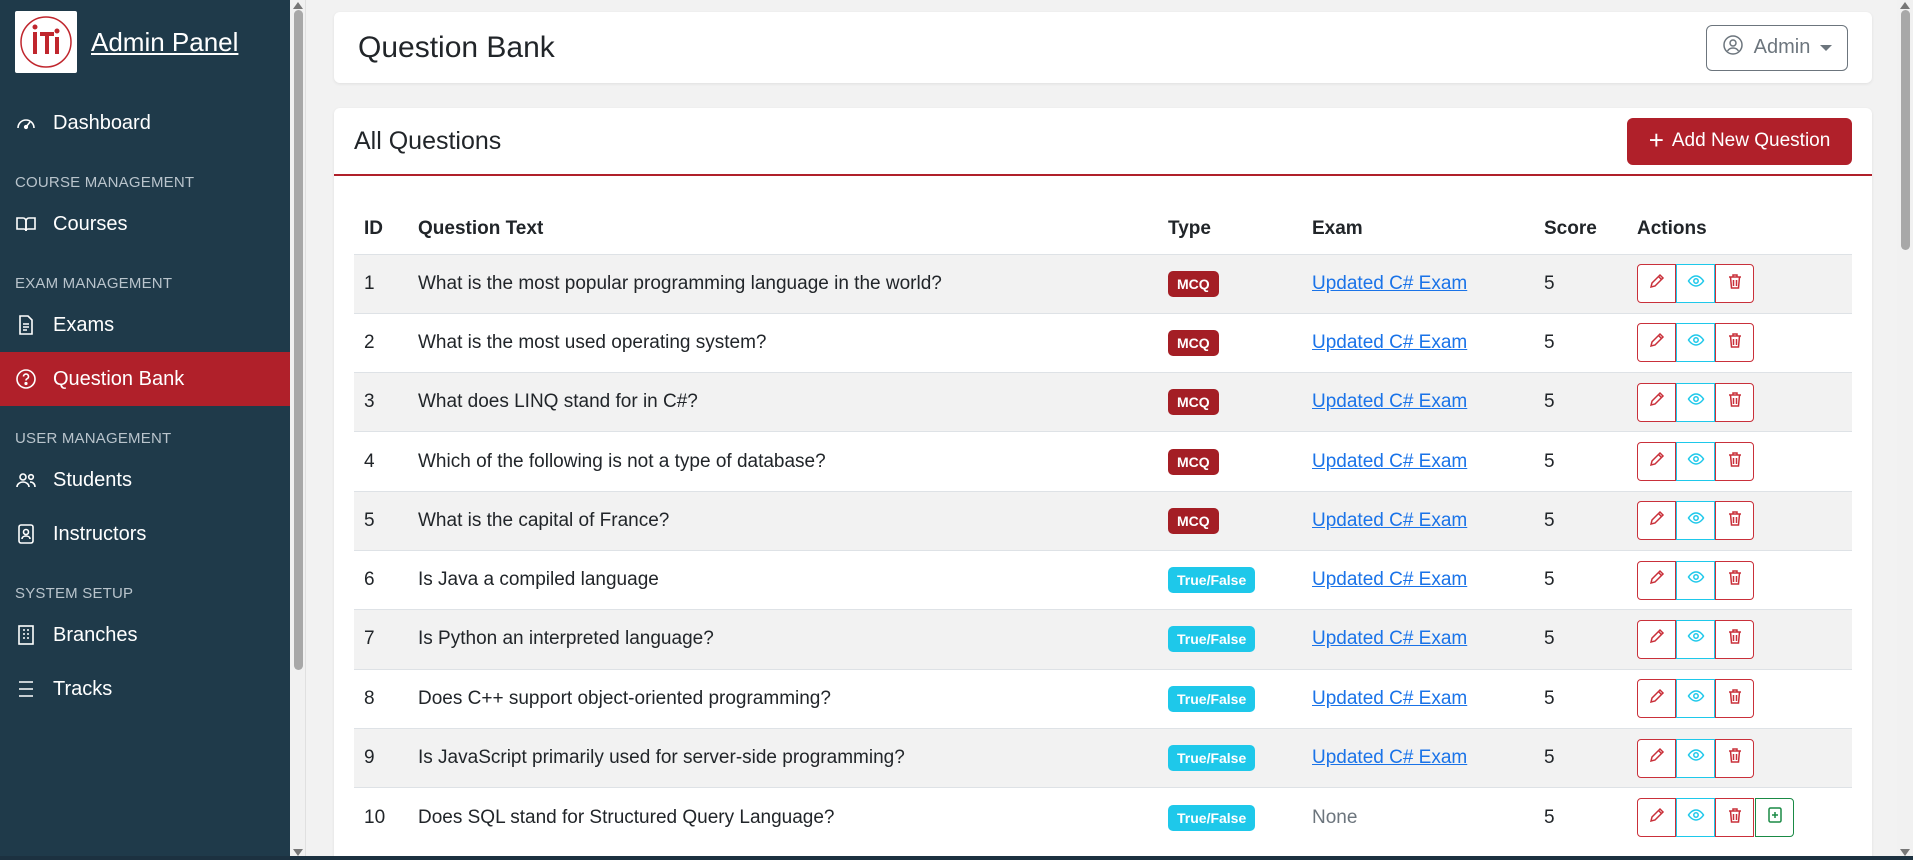 The image size is (1913, 860). Describe the element at coordinates (145, 123) in the screenshot. I see `sidebar-item-dashboard: Dashboard` at that location.